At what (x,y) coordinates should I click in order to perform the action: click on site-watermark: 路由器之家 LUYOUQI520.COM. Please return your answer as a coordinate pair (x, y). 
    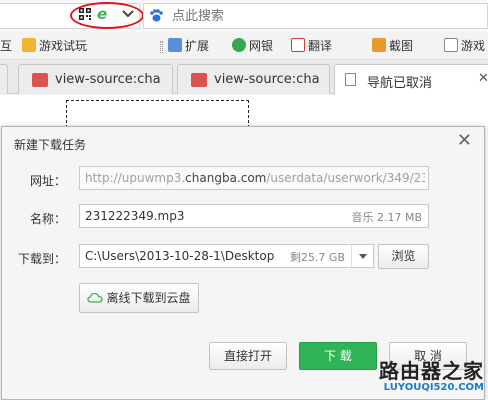
    Looking at the image, I should click on (433, 376).